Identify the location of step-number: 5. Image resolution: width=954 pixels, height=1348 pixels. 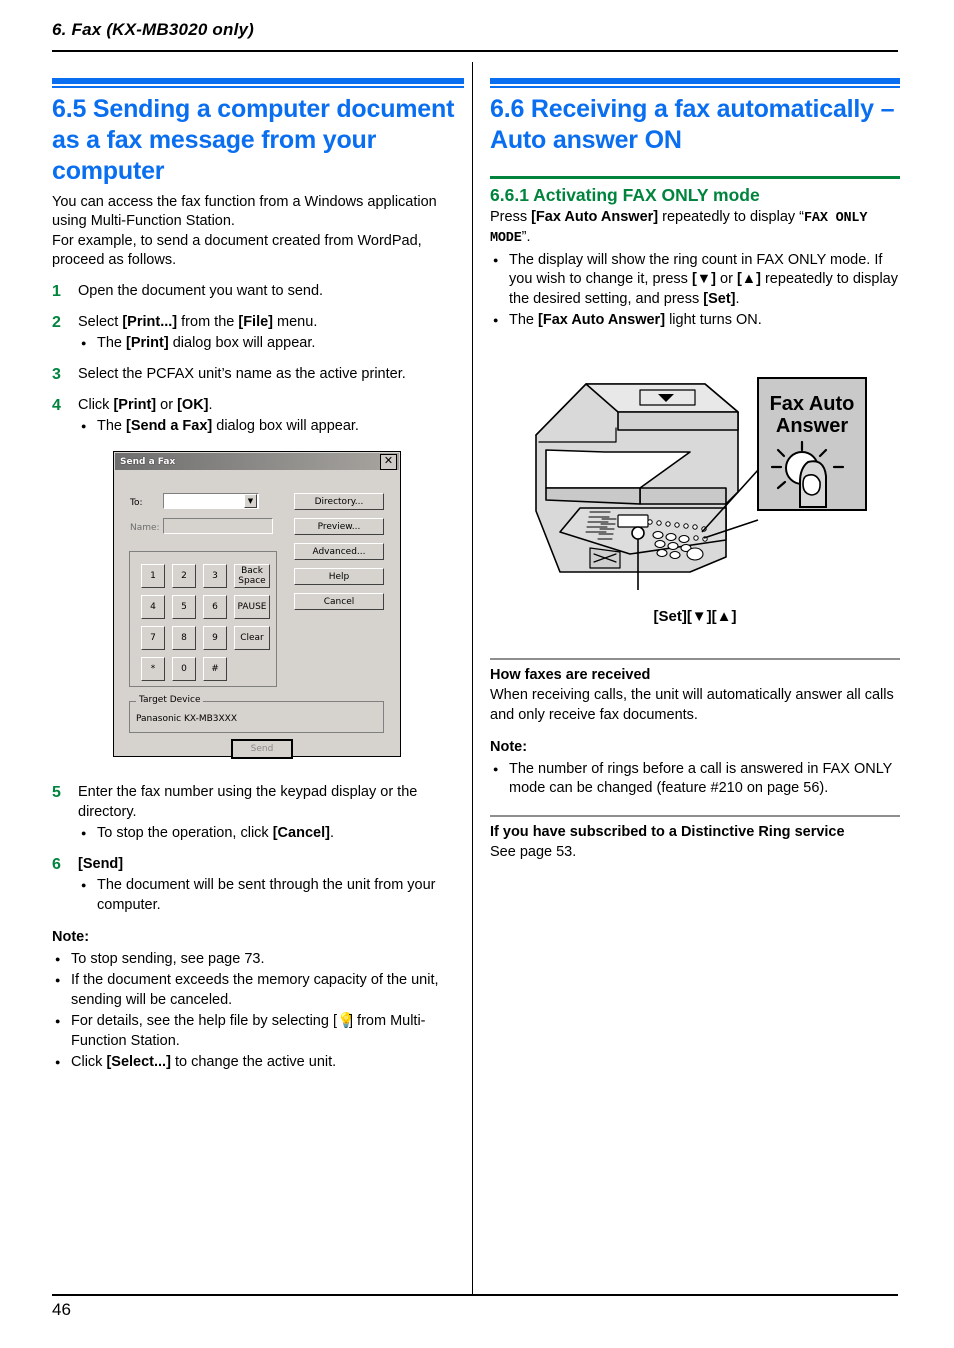
(56, 792).